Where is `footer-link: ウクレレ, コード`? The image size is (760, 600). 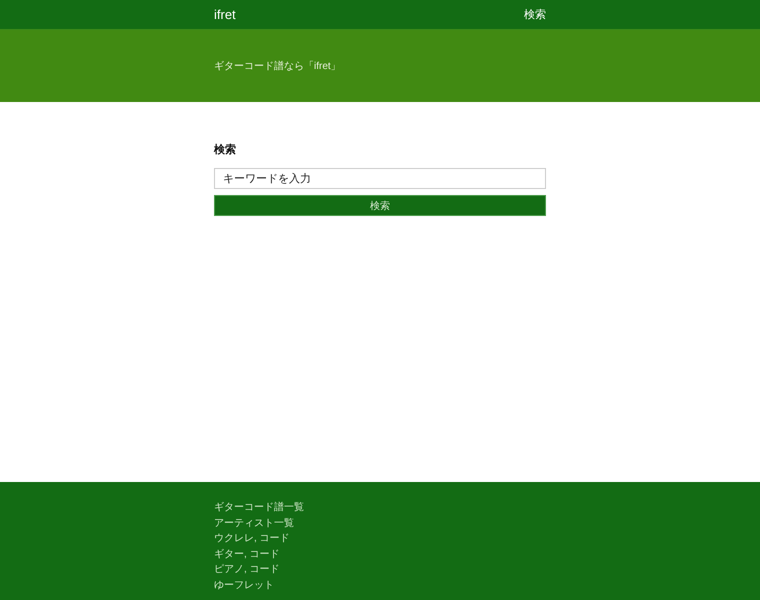
footer-link: ウクレレ, コード is located at coordinates (380, 539).